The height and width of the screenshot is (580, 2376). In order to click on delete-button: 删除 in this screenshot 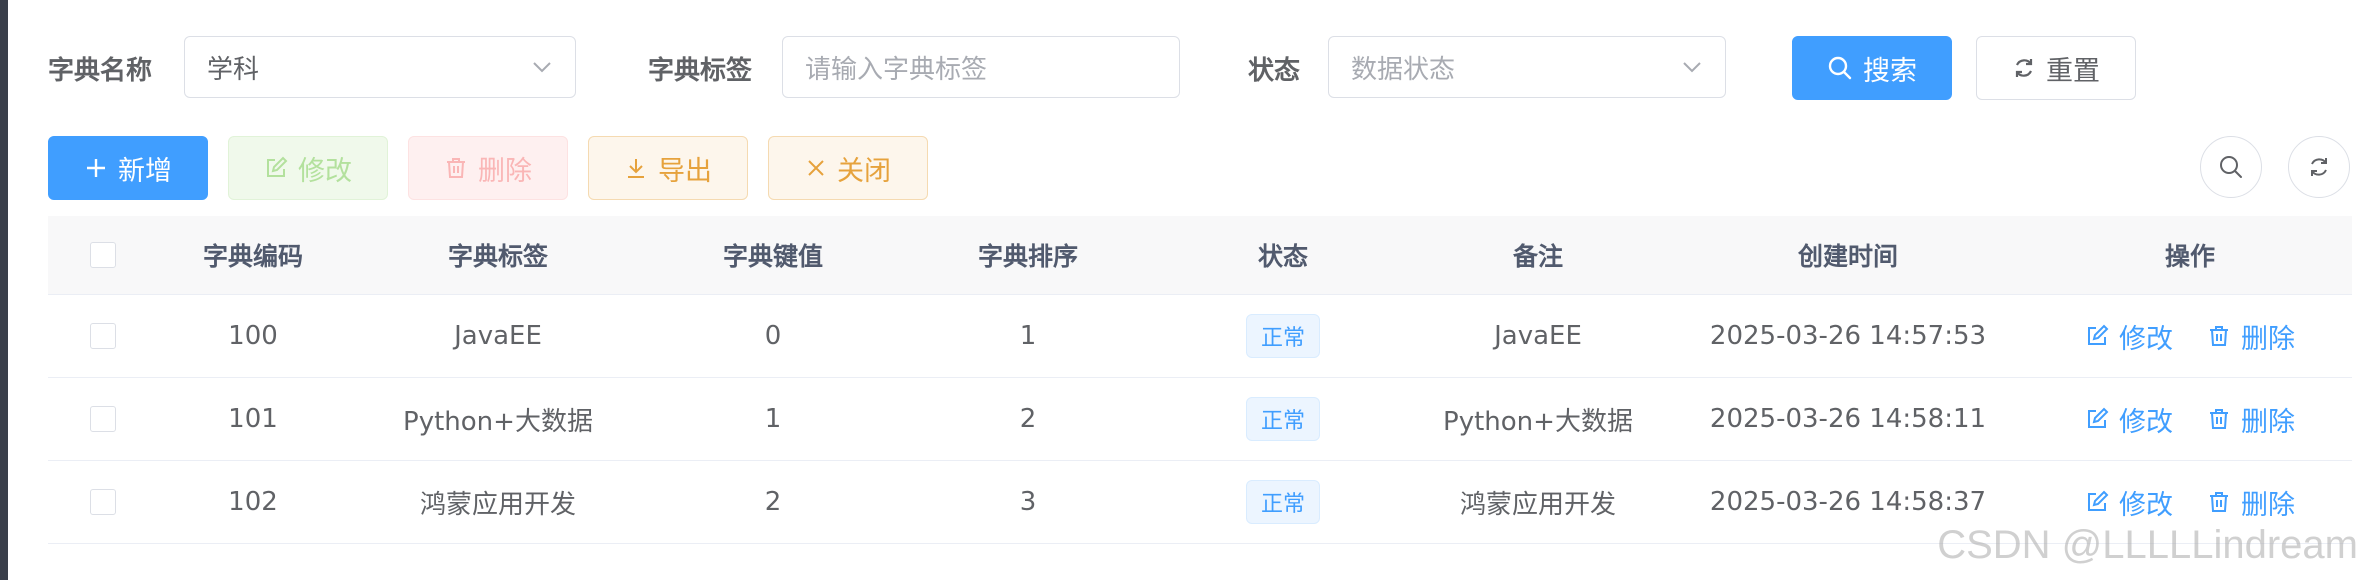, I will do `click(488, 168)`.